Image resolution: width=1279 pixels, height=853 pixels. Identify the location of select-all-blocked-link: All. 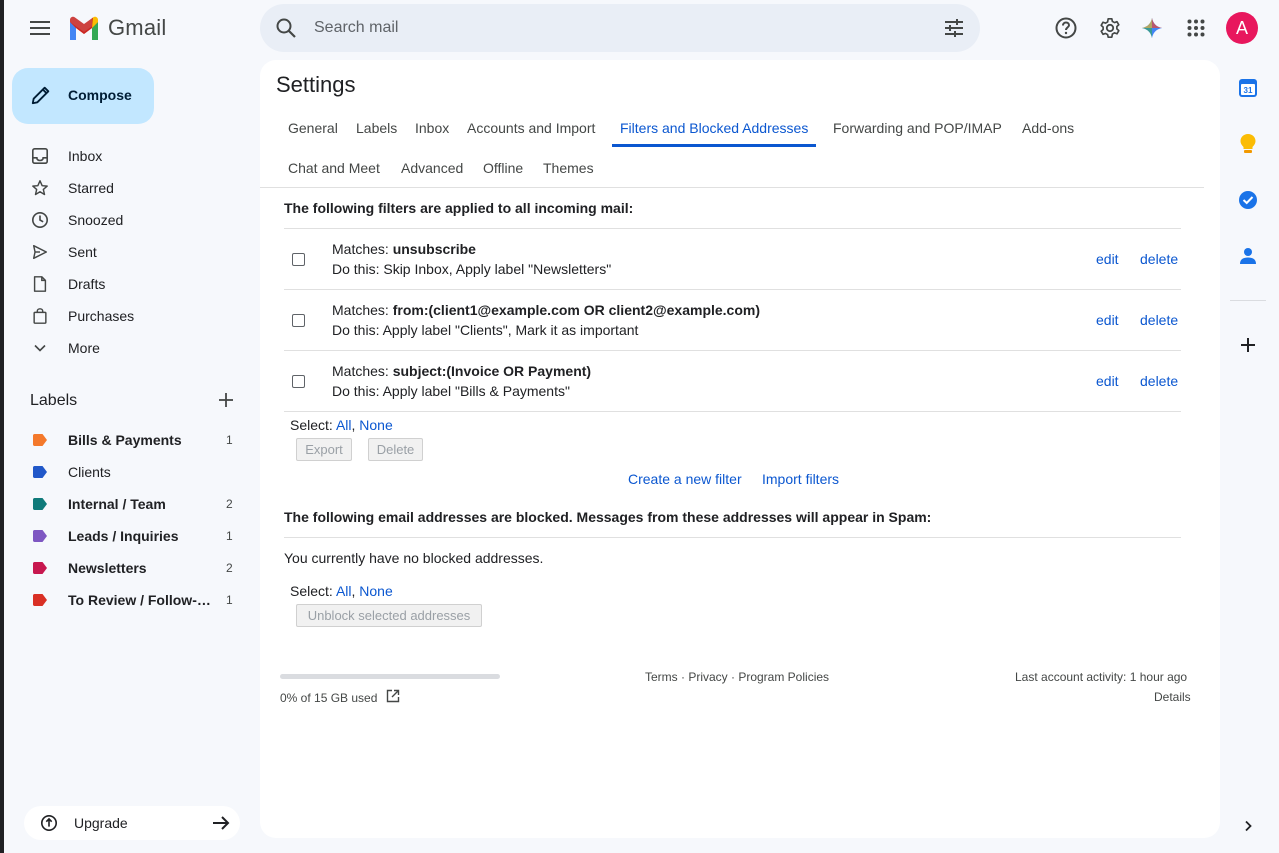
(344, 591).